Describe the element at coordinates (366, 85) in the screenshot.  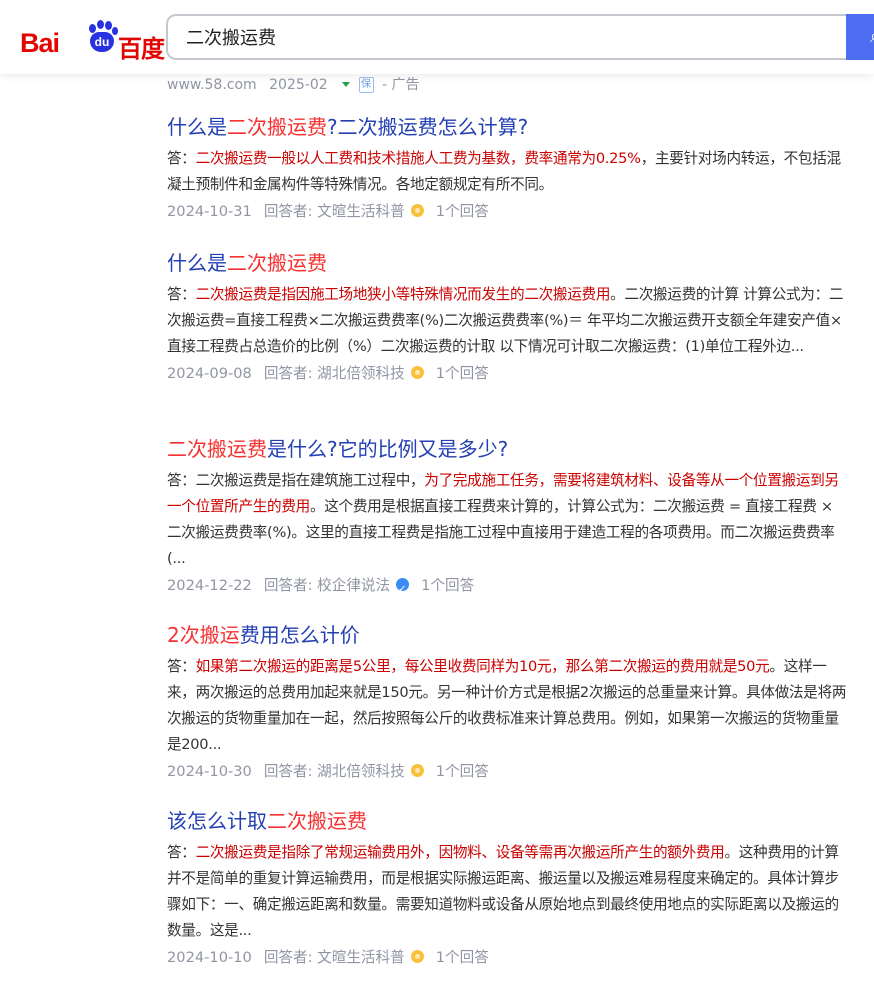
I see `shield-icon: 保` at that location.